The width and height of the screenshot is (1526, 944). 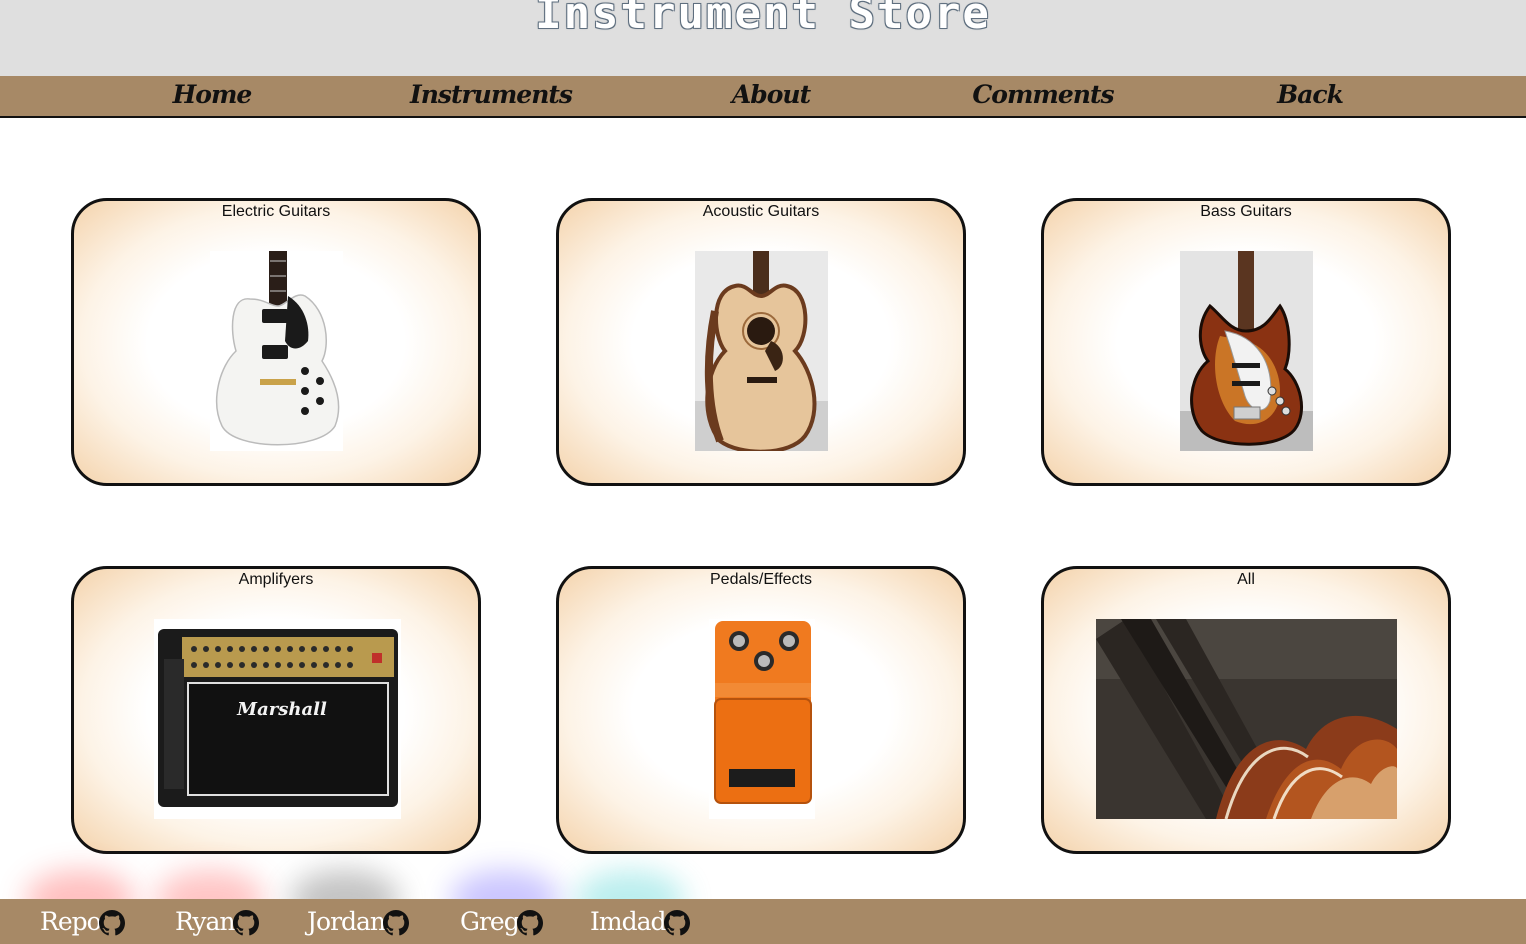 I want to click on site-title: Instrument Store, so click(x=763, y=19).